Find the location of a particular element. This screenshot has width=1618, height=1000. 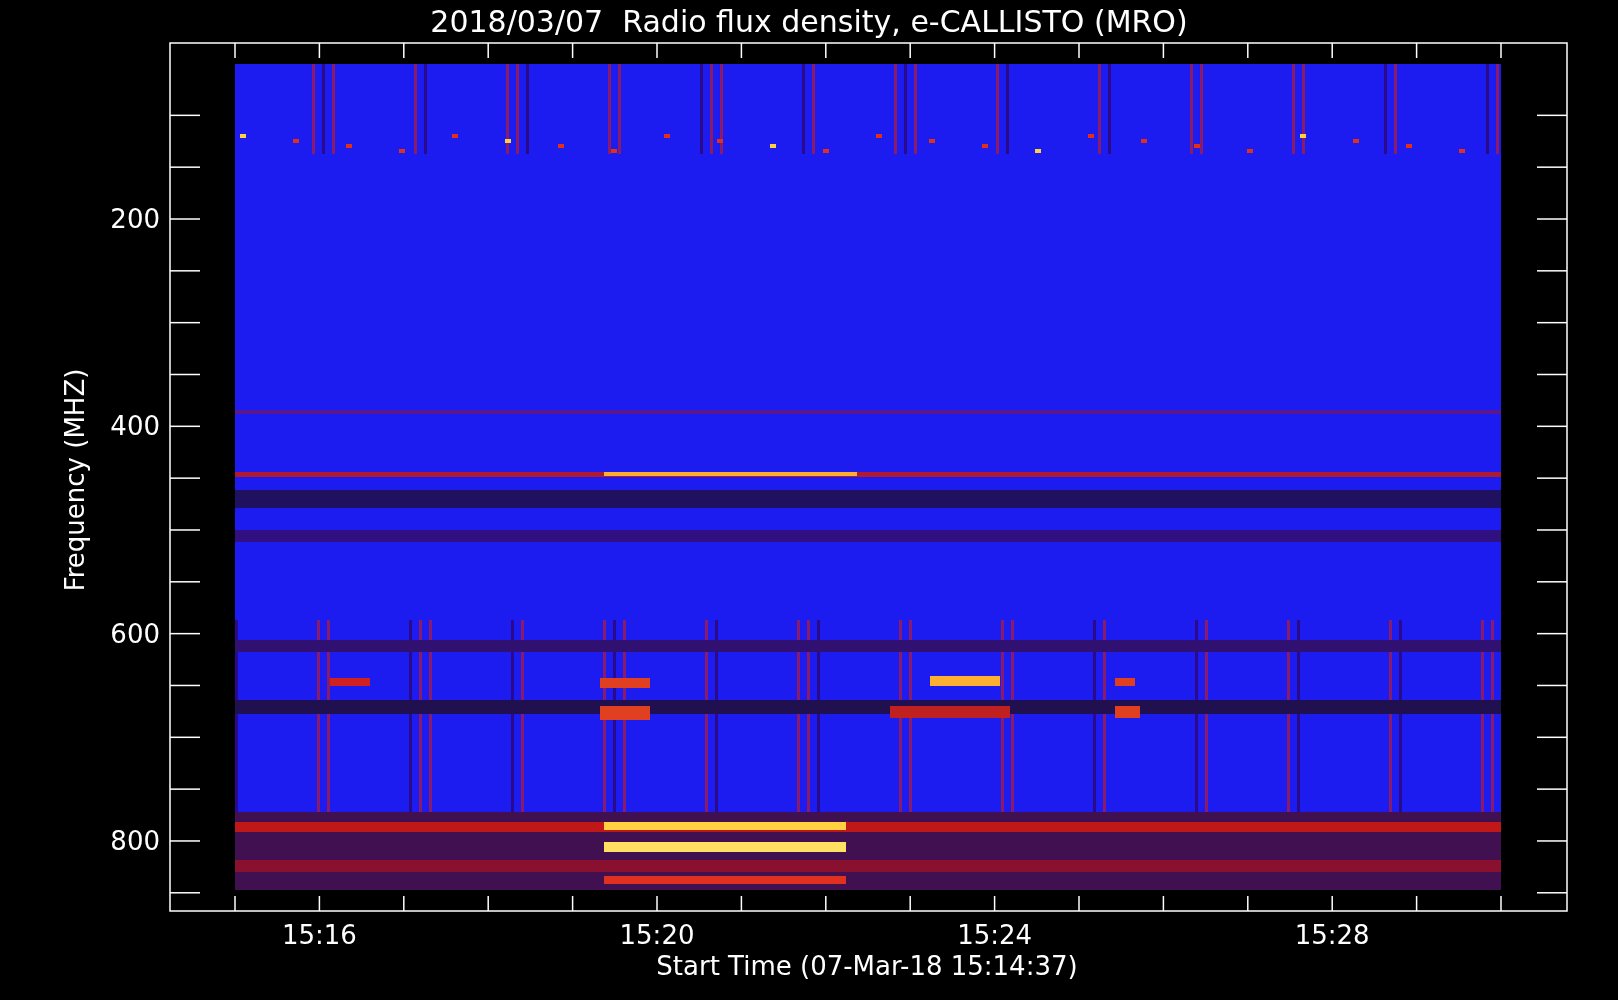

x-tick-label: 15:28 is located at coordinates (1332, 935).